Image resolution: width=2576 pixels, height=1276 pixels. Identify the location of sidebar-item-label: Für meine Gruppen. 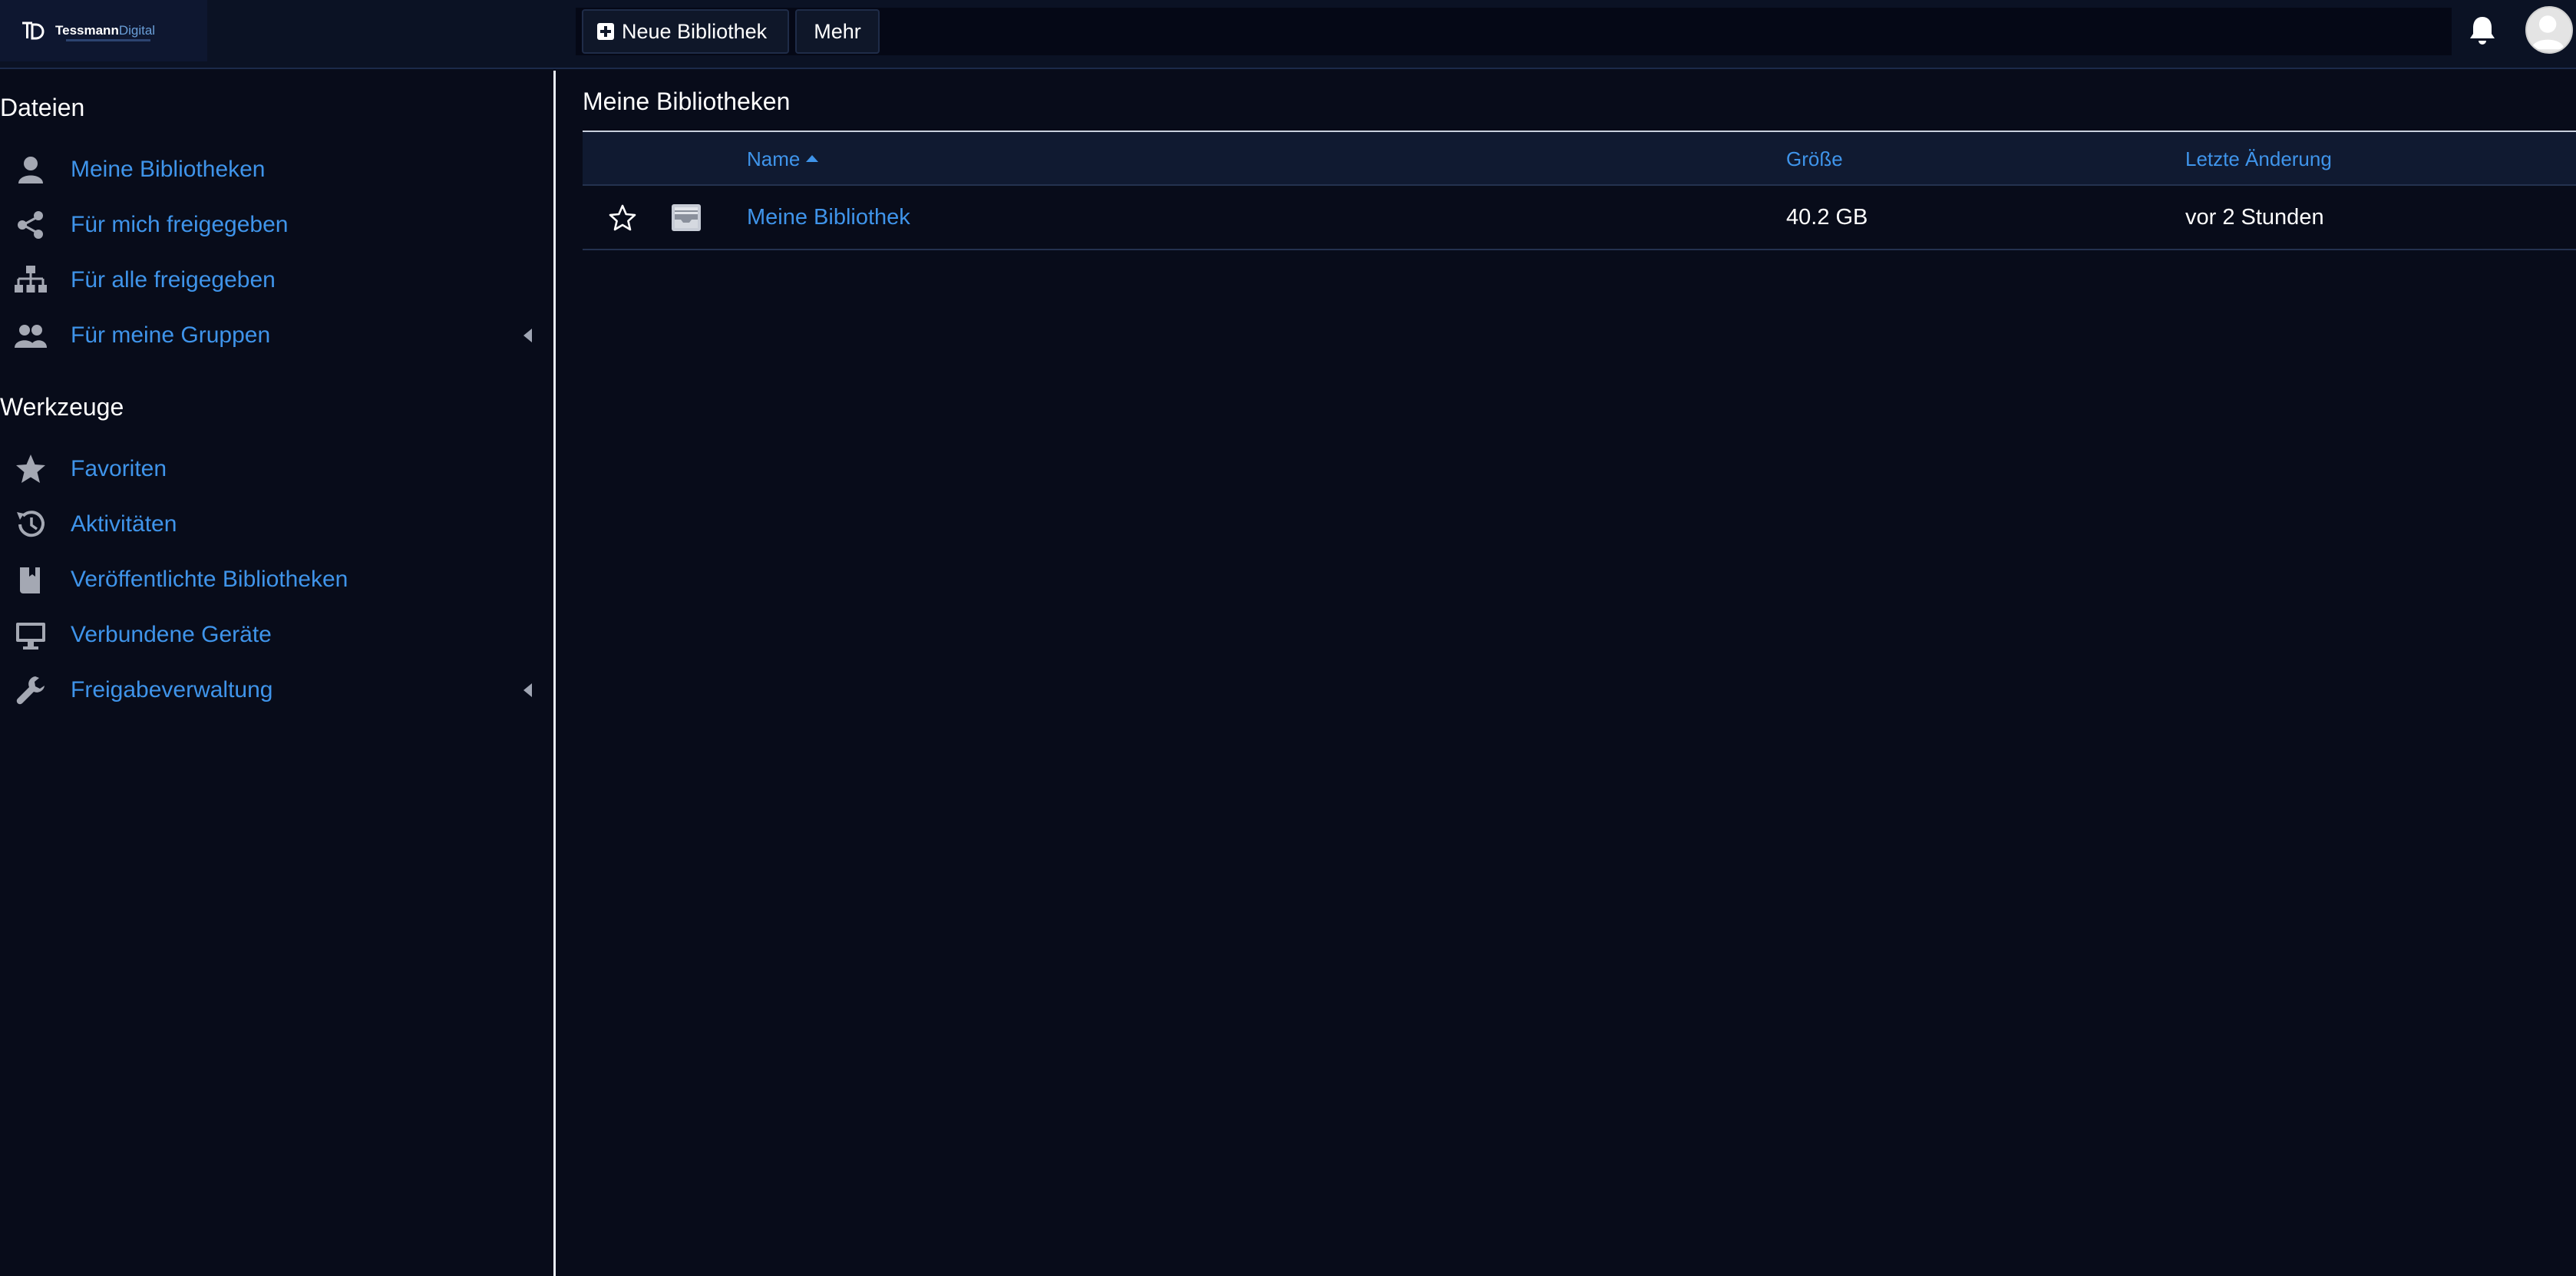
(171, 335).